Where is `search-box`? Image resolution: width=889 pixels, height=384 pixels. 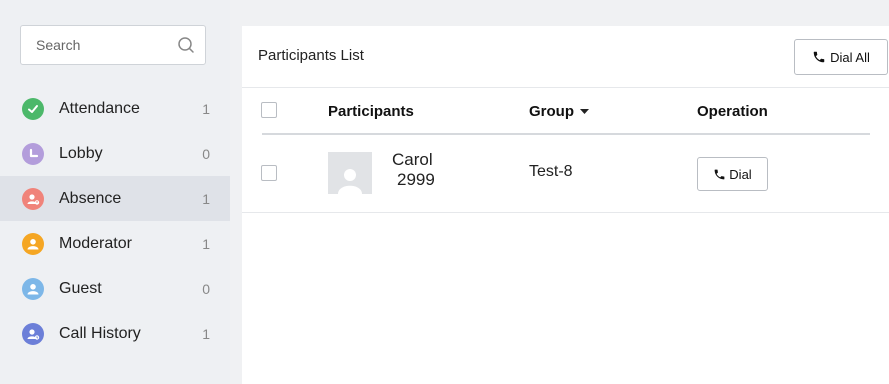 search-box is located at coordinates (113, 45).